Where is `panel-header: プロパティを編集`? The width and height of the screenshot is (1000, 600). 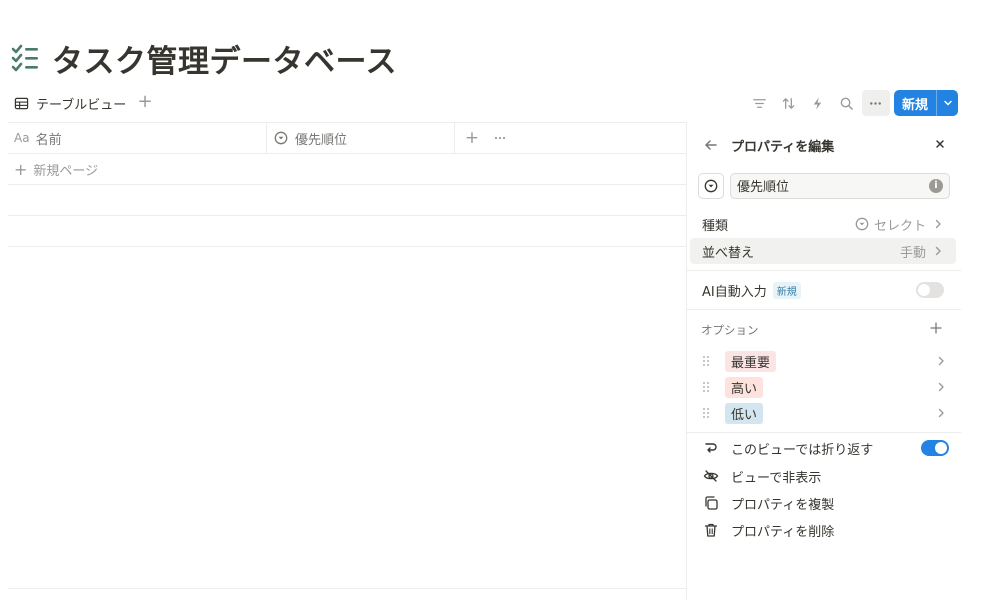 panel-header: プロパティを編集 is located at coordinates (826, 145).